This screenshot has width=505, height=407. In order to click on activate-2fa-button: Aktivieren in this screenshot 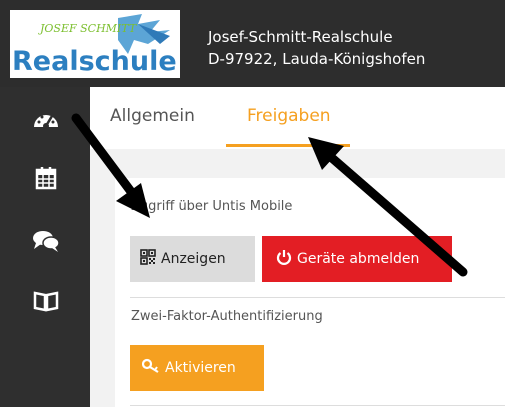, I will do `click(197, 368)`.